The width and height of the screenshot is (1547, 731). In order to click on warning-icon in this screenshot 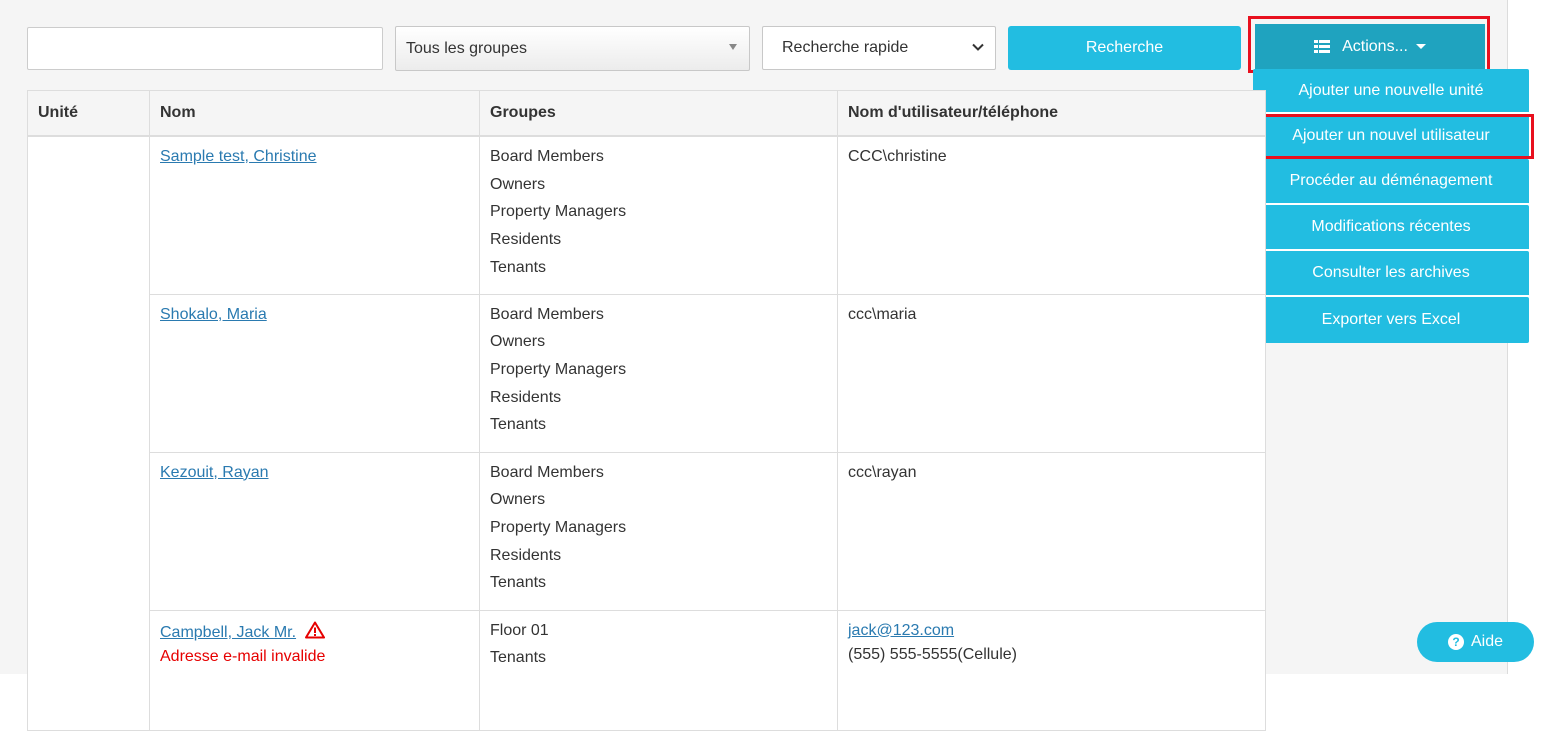, I will do `click(314, 629)`.